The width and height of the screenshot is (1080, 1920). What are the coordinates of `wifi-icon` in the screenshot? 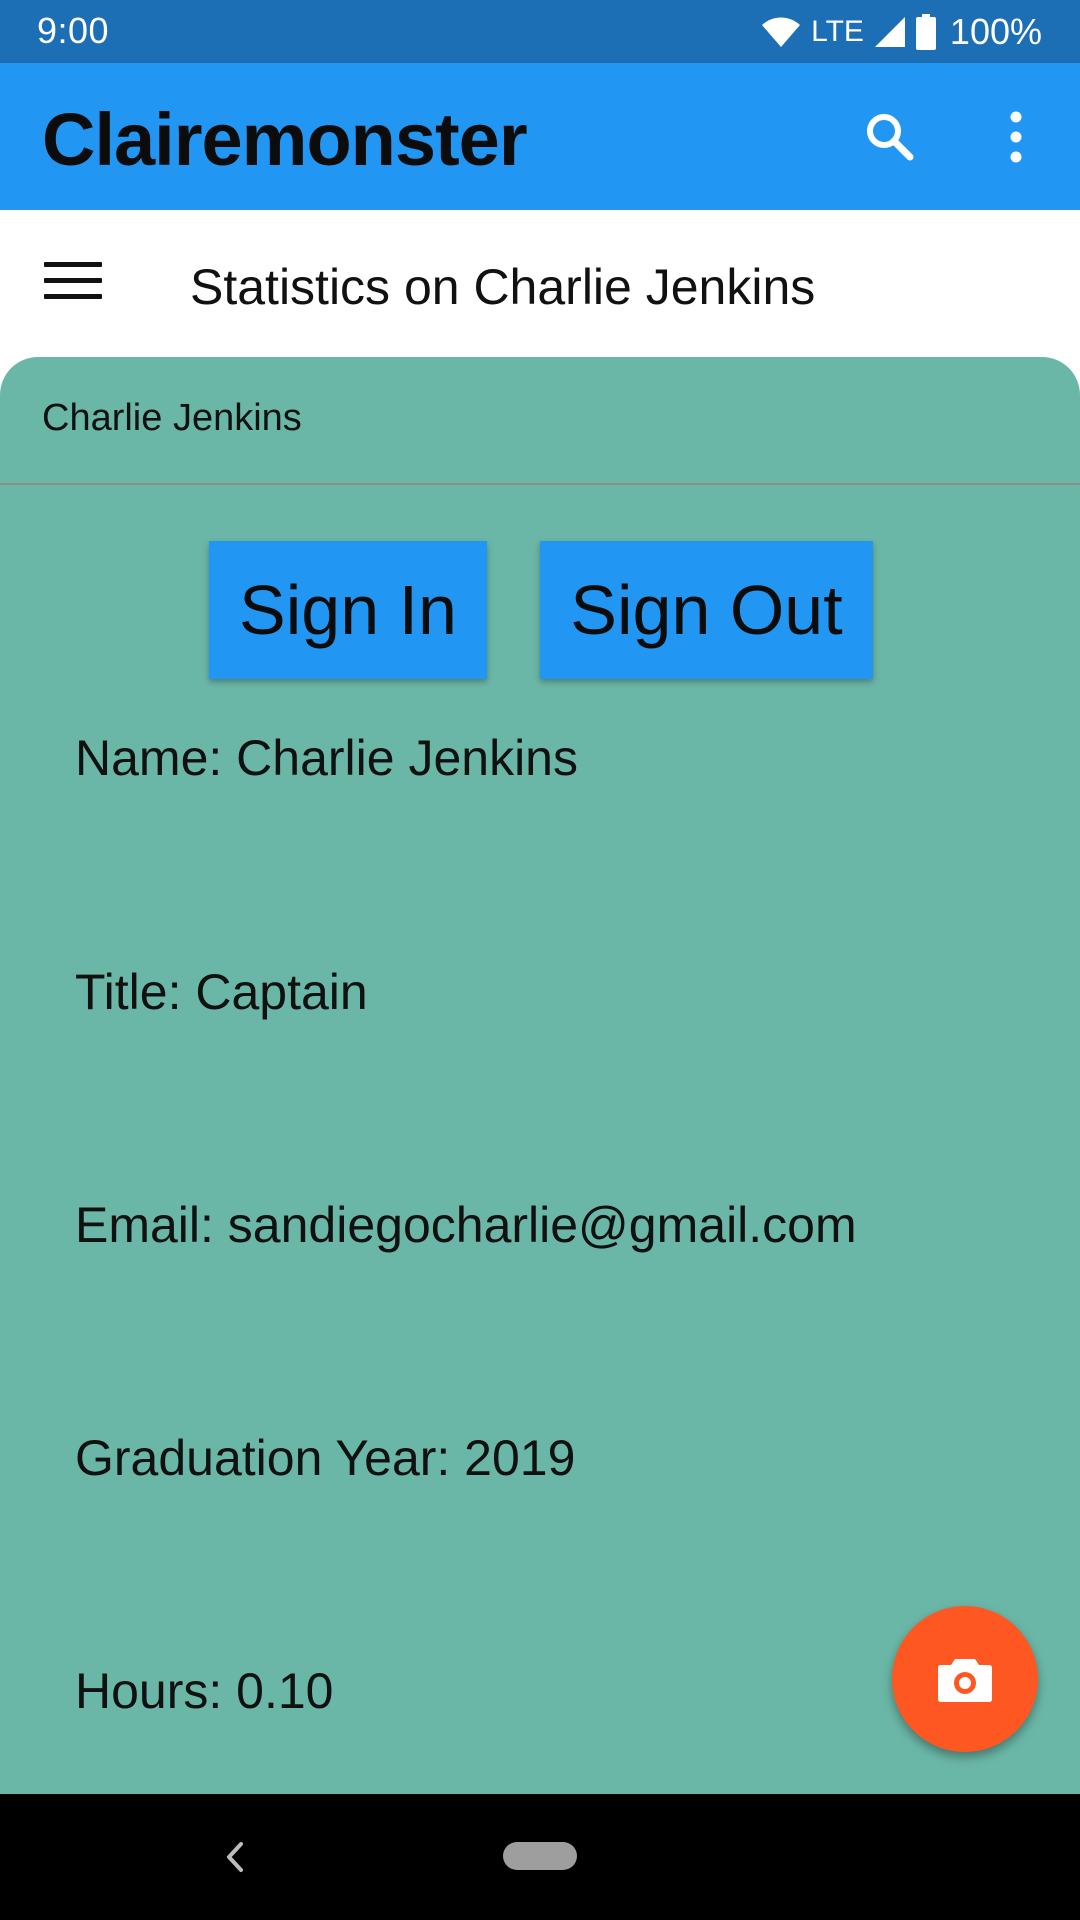 It's located at (781, 32).